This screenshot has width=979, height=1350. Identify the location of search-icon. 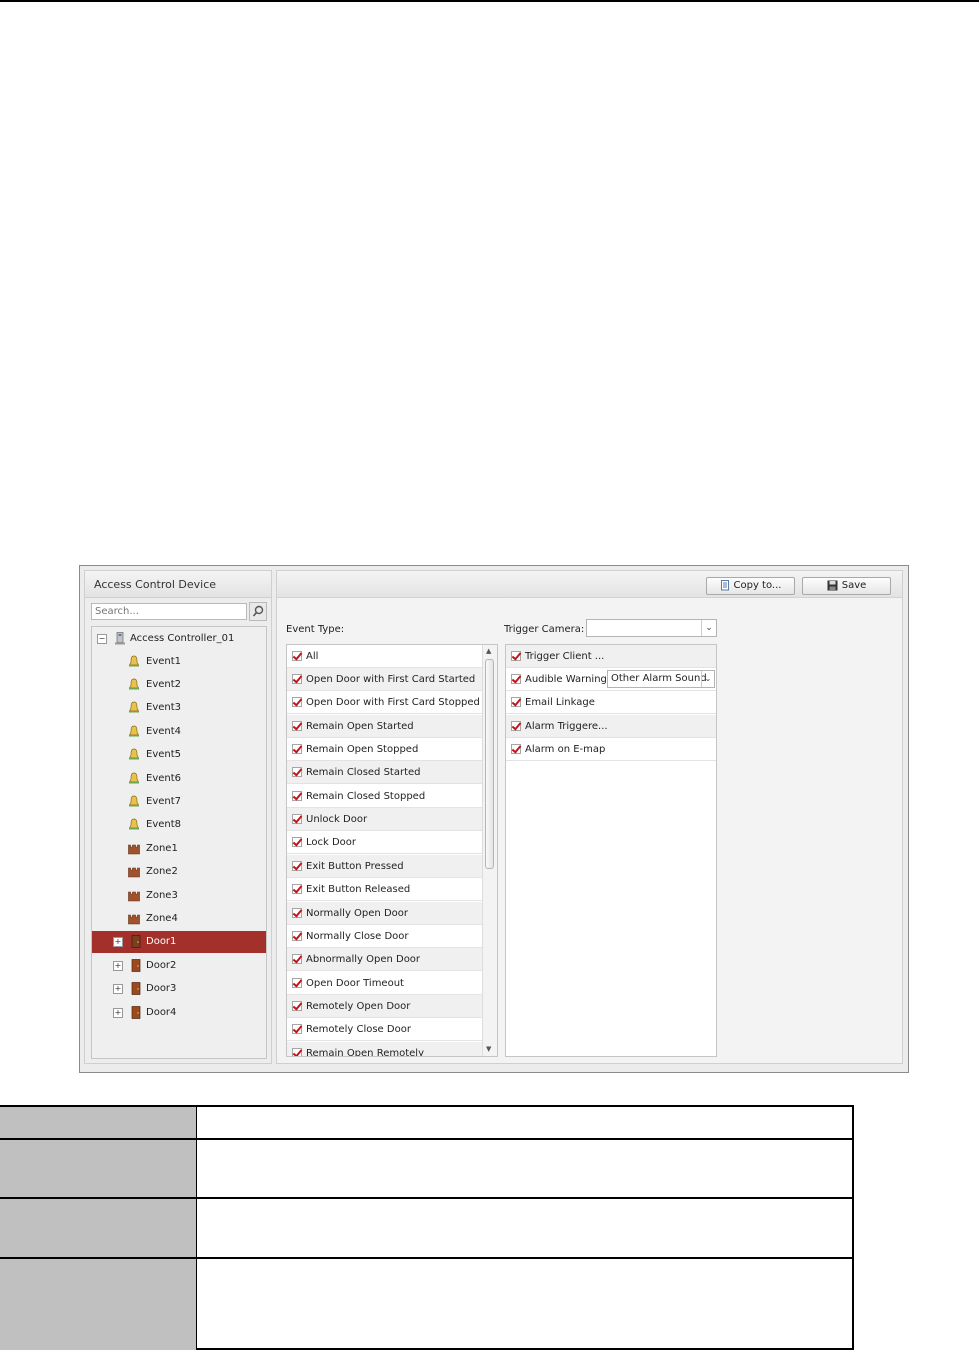
(258, 611).